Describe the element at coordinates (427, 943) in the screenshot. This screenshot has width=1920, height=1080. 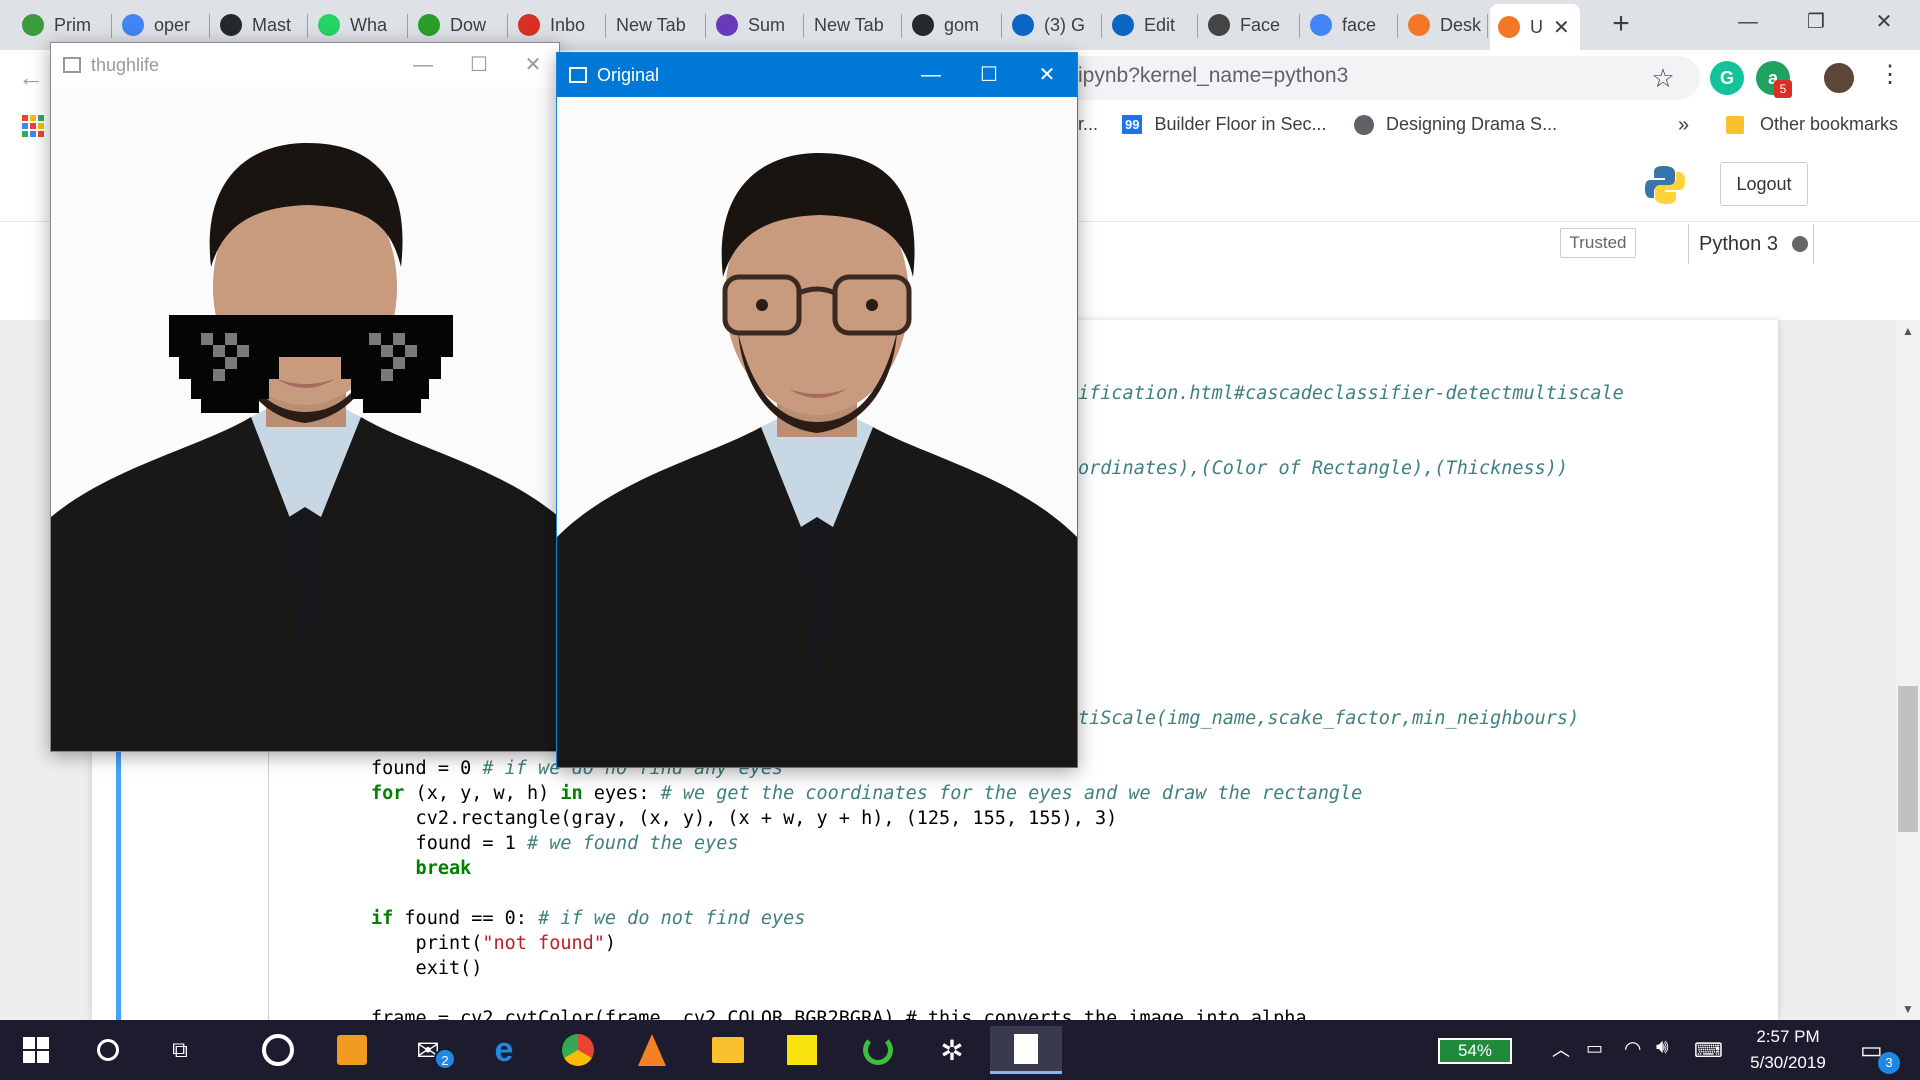
I see `code-text: print(` at that location.